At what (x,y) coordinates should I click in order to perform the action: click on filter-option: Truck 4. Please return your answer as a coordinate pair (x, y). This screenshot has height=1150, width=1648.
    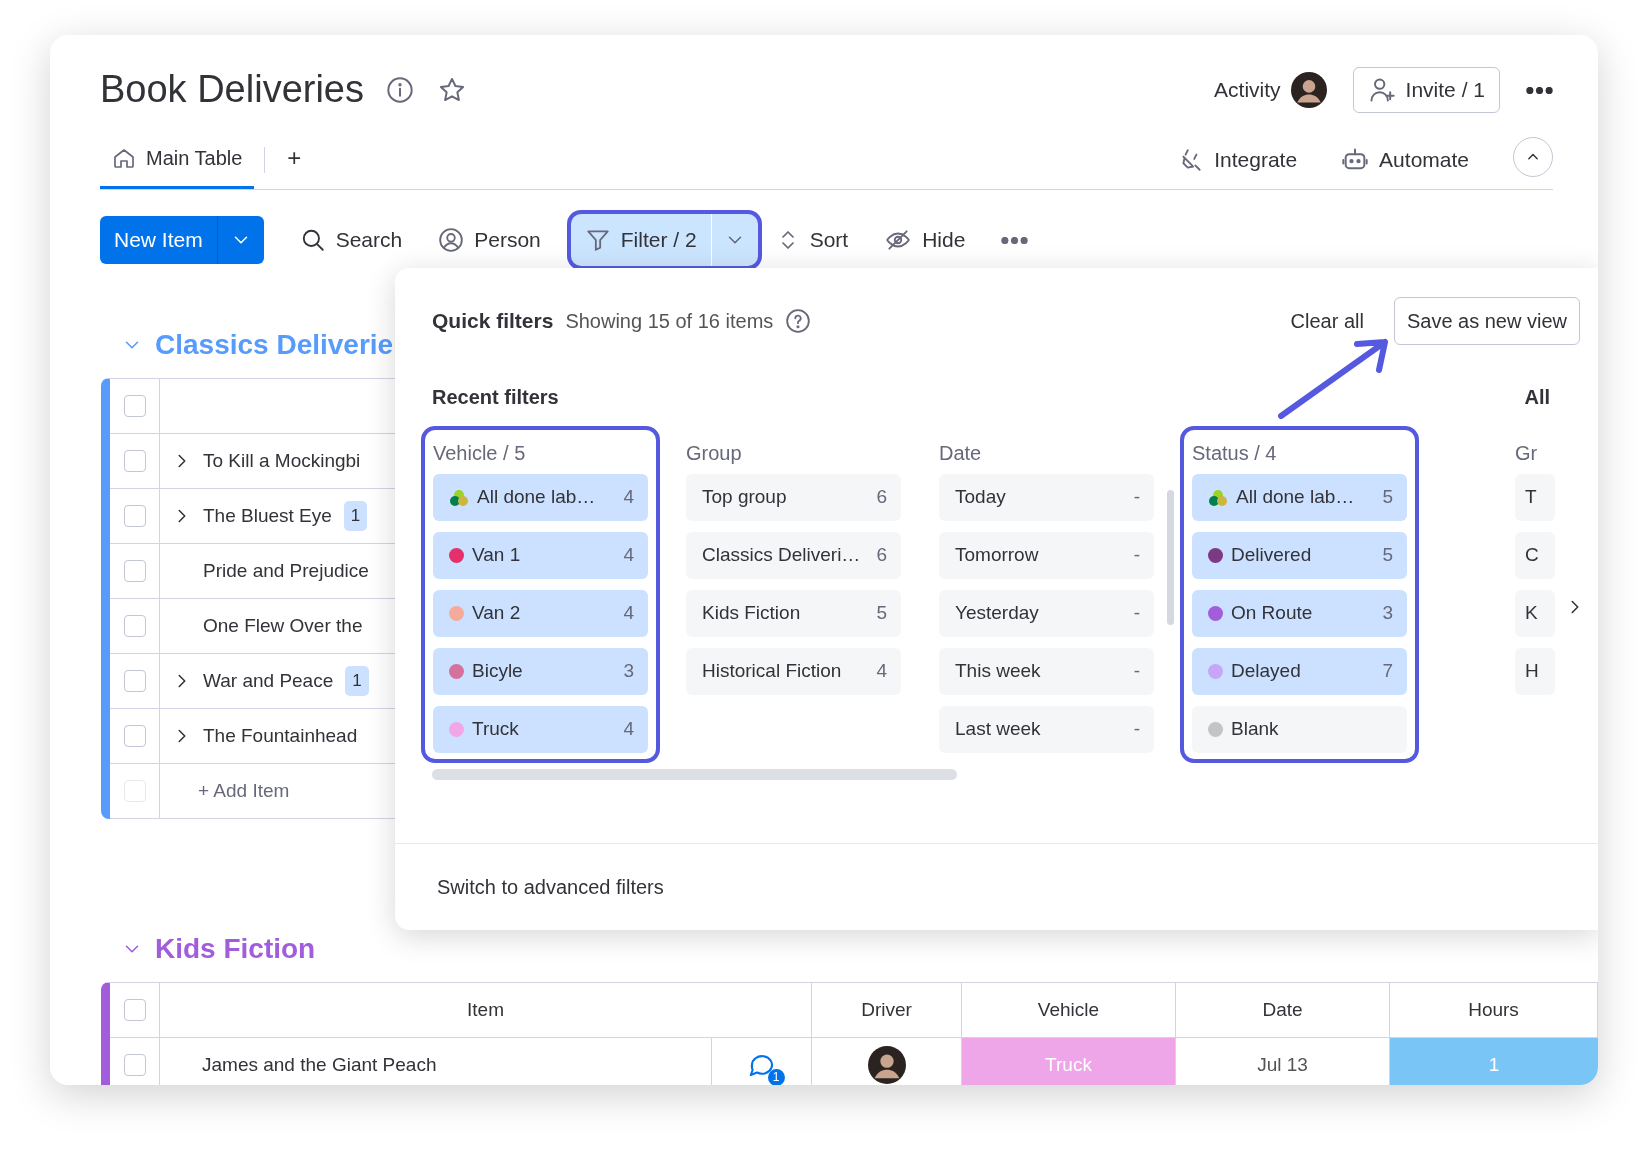
    Looking at the image, I should click on (540, 729).